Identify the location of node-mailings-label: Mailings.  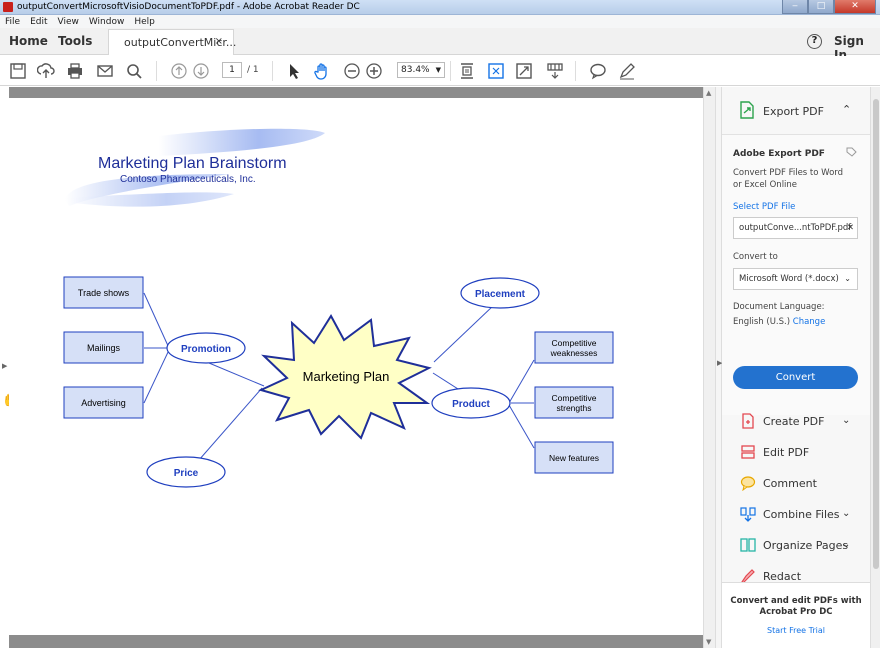
(104, 348).